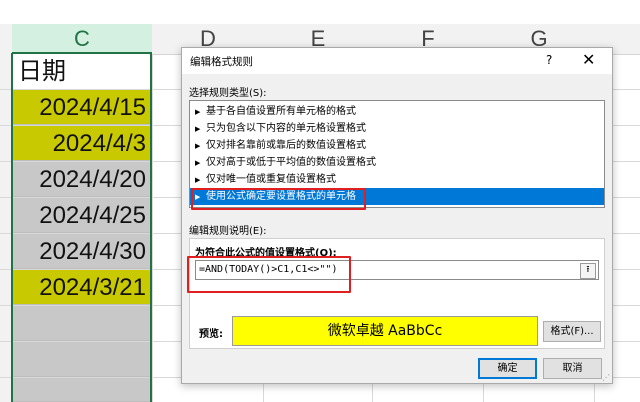 The height and width of the screenshot is (402, 640). I want to click on gridline, so click(152, 228).